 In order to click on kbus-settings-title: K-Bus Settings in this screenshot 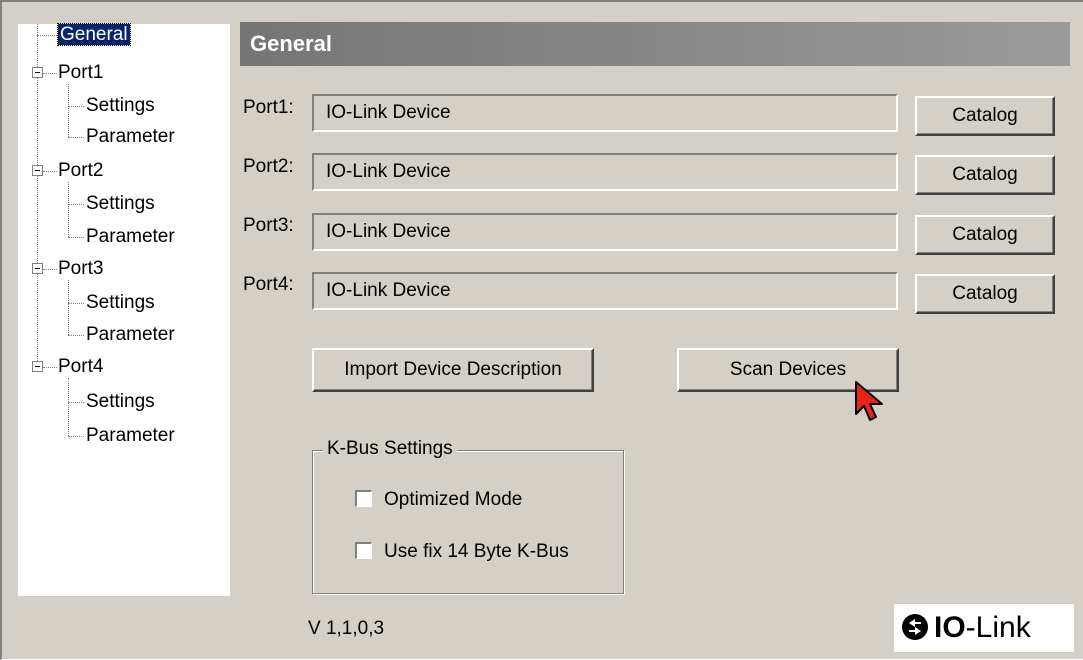, I will do `click(390, 449)`.